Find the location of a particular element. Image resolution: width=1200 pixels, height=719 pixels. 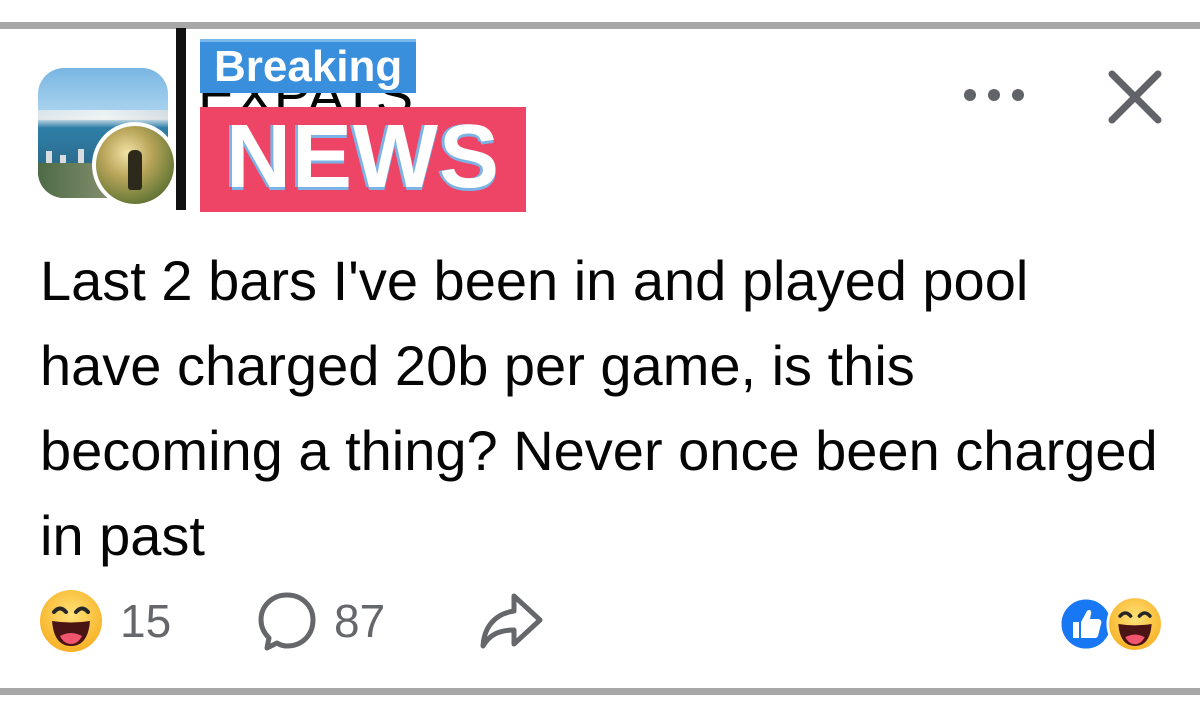

news-badge: NEWS is located at coordinates (363, 159).